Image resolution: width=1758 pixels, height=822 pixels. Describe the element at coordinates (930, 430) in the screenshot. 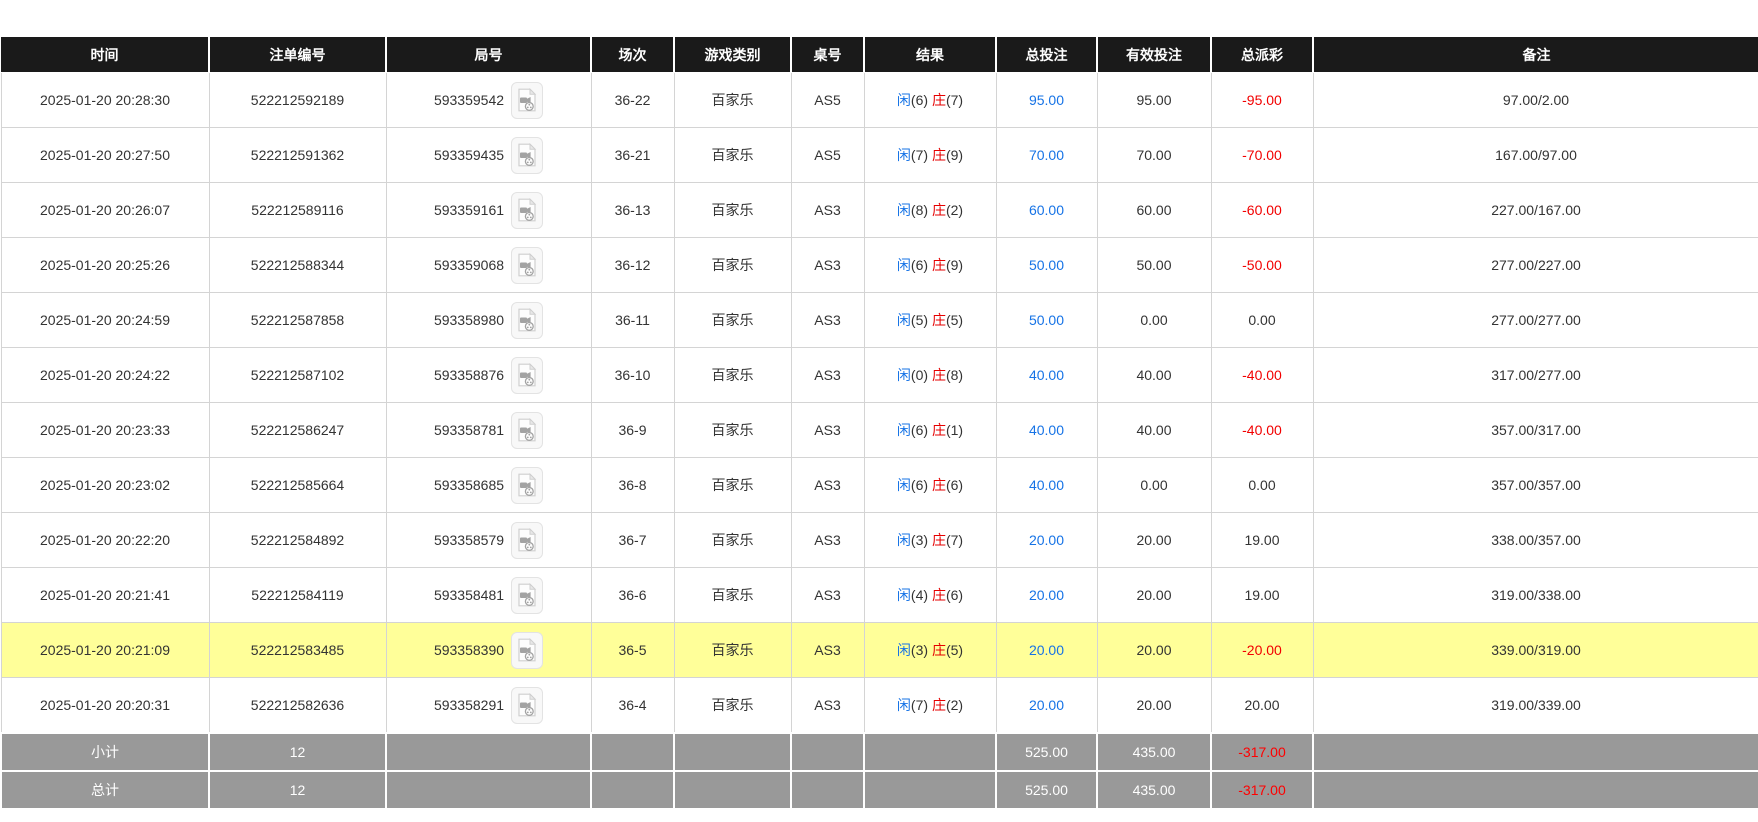

I see `result-text: 闲(6) 庄(1)` at that location.